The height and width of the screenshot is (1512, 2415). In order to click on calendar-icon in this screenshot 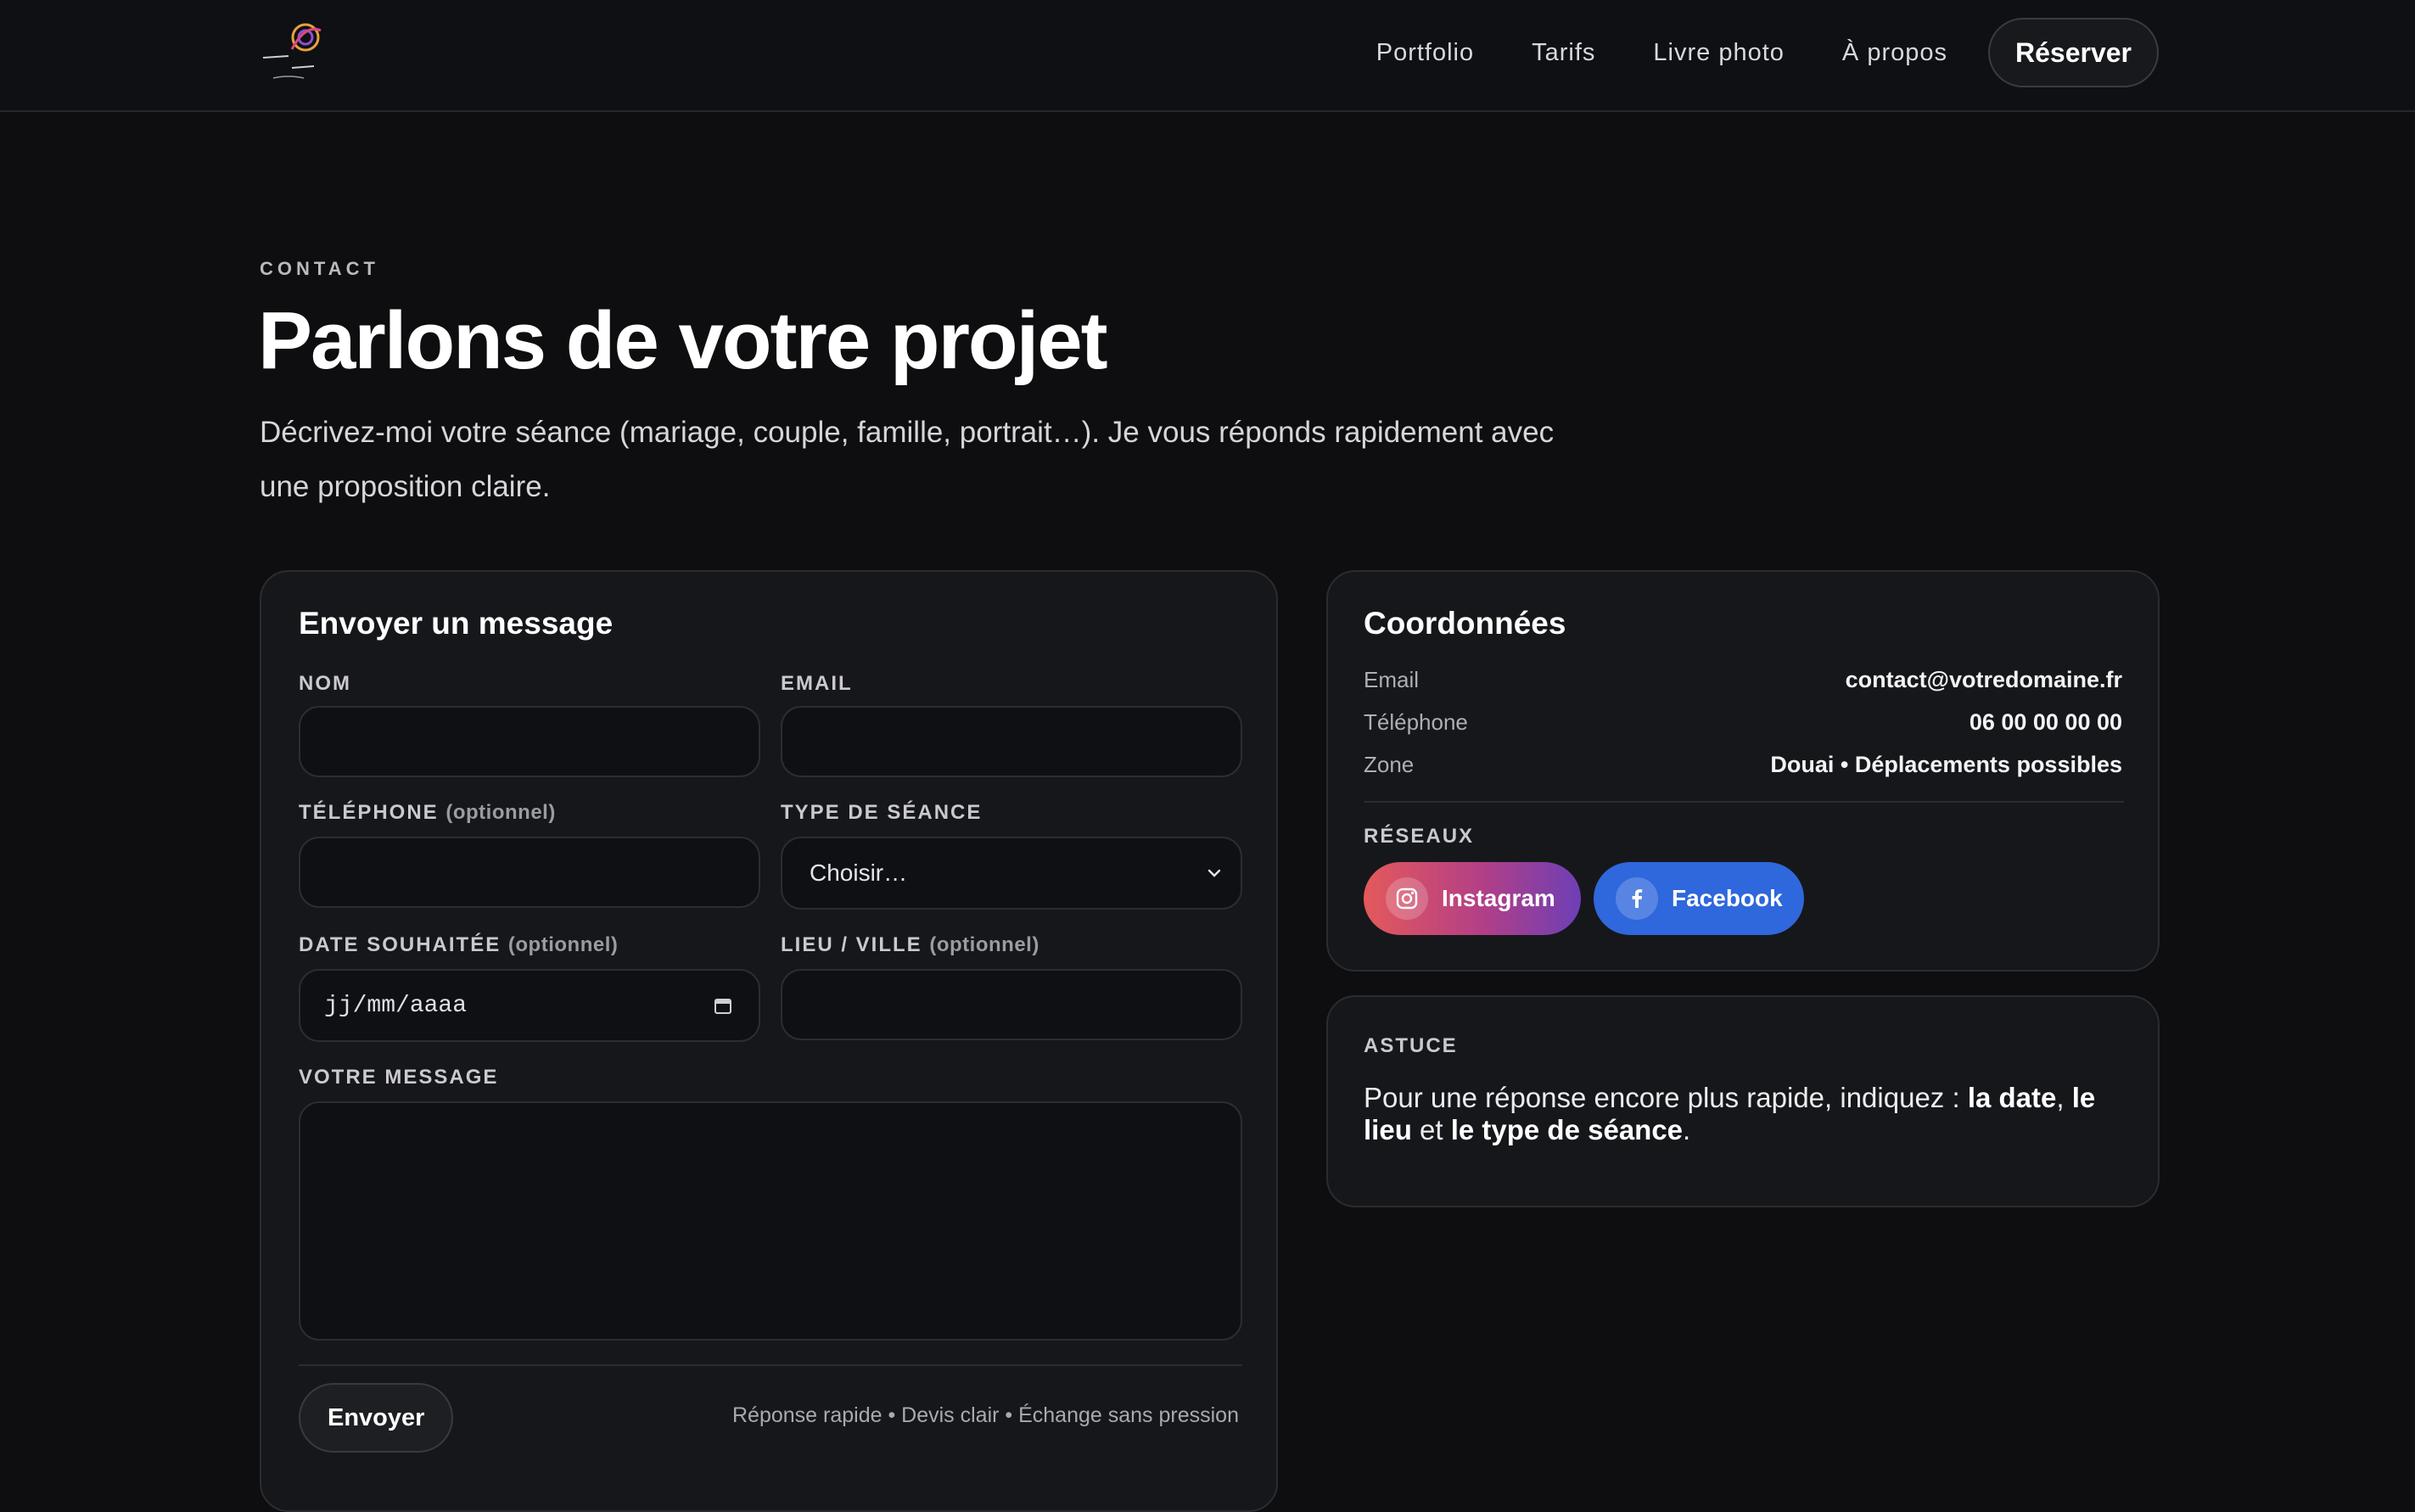, I will do `click(723, 1006)`.